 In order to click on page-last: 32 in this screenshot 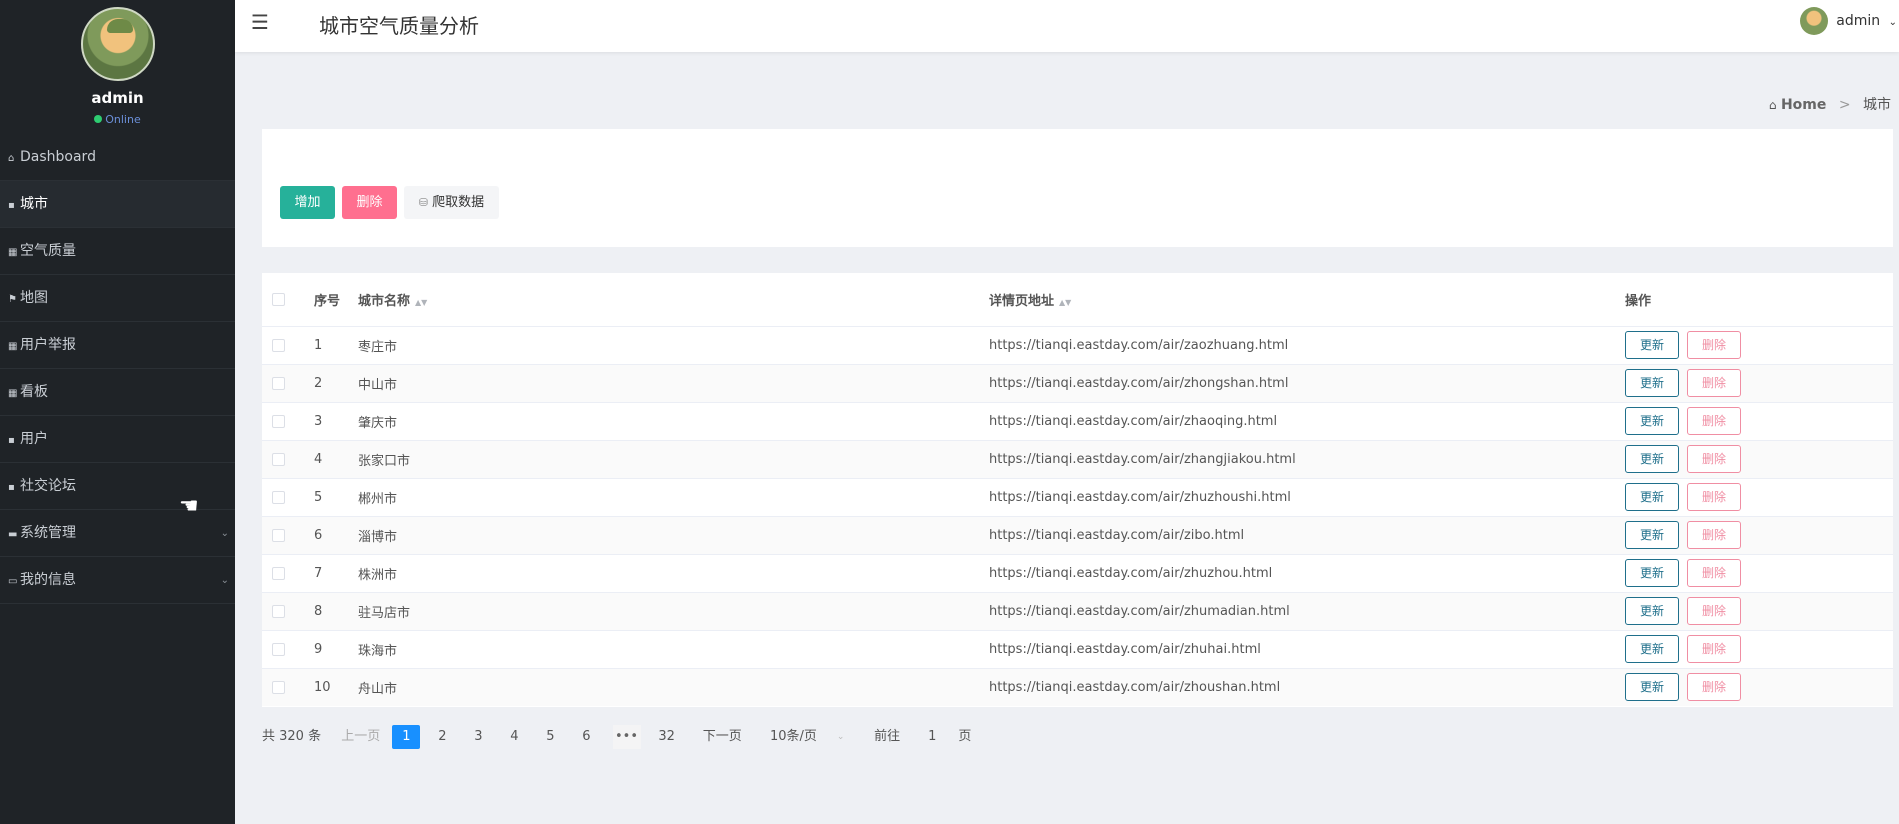, I will do `click(667, 737)`.